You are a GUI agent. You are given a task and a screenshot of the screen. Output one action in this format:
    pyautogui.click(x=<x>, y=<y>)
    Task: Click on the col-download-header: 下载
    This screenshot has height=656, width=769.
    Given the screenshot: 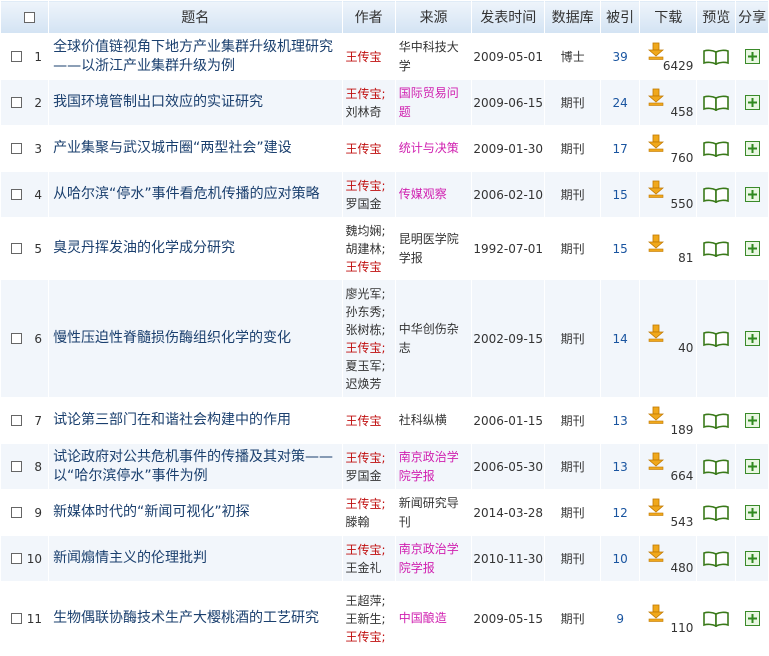 What is the action you would take?
    pyautogui.click(x=668, y=17)
    